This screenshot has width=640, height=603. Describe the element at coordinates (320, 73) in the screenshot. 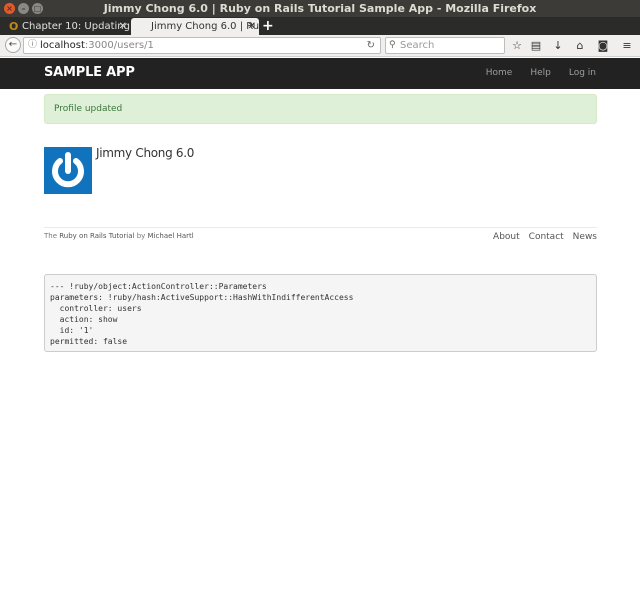

I see `app-header: SAMPLE APP Home Help Log in` at that location.